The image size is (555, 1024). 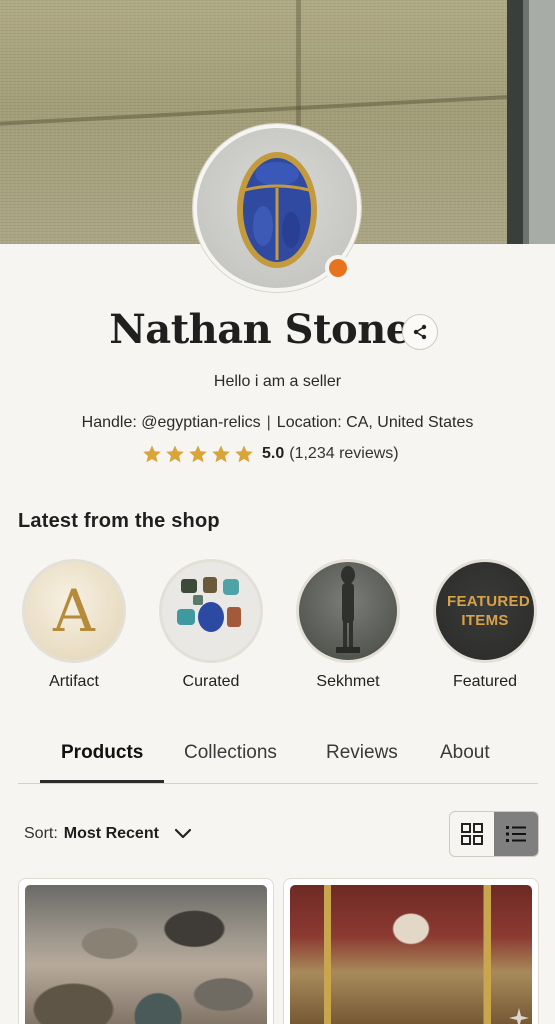 I want to click on seller-tagline: Hello i am a seller, so click(x=277, y=381).